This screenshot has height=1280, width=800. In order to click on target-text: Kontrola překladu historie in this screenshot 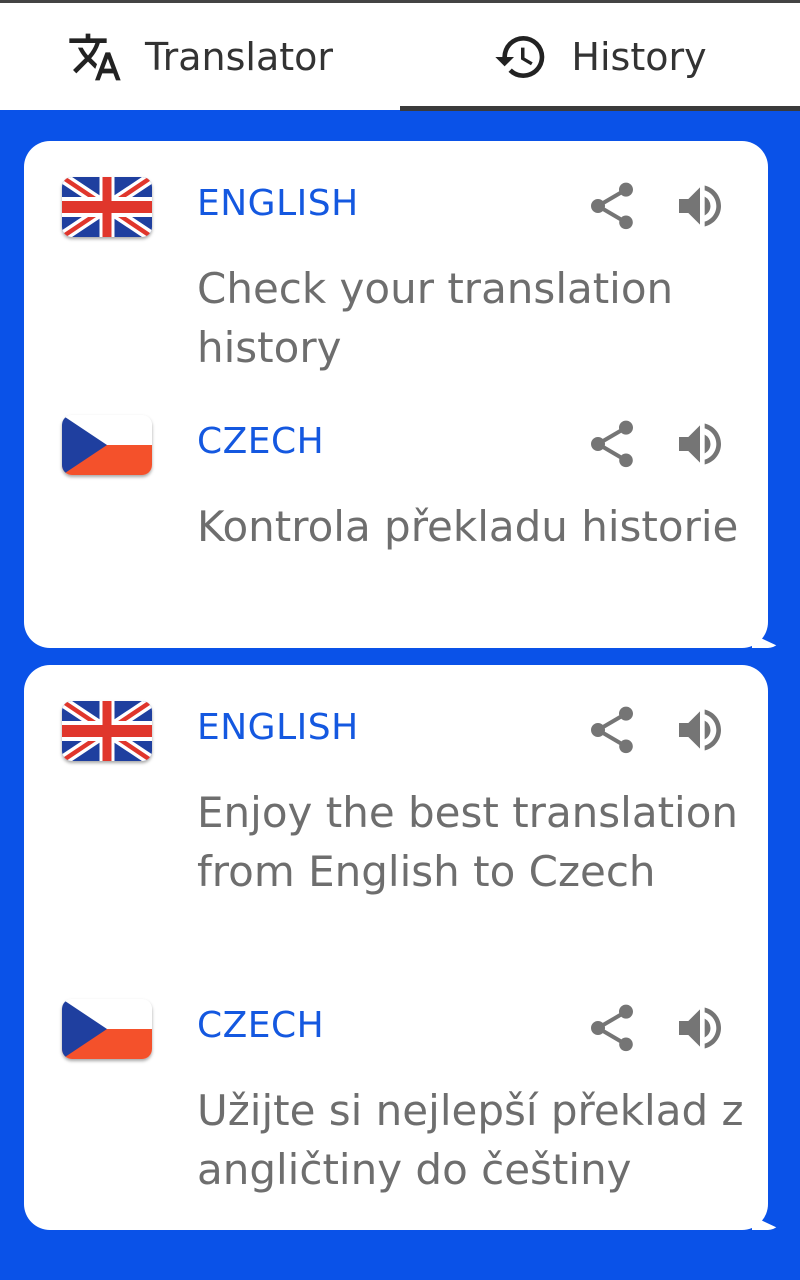, I will do `click(474, 526)`.